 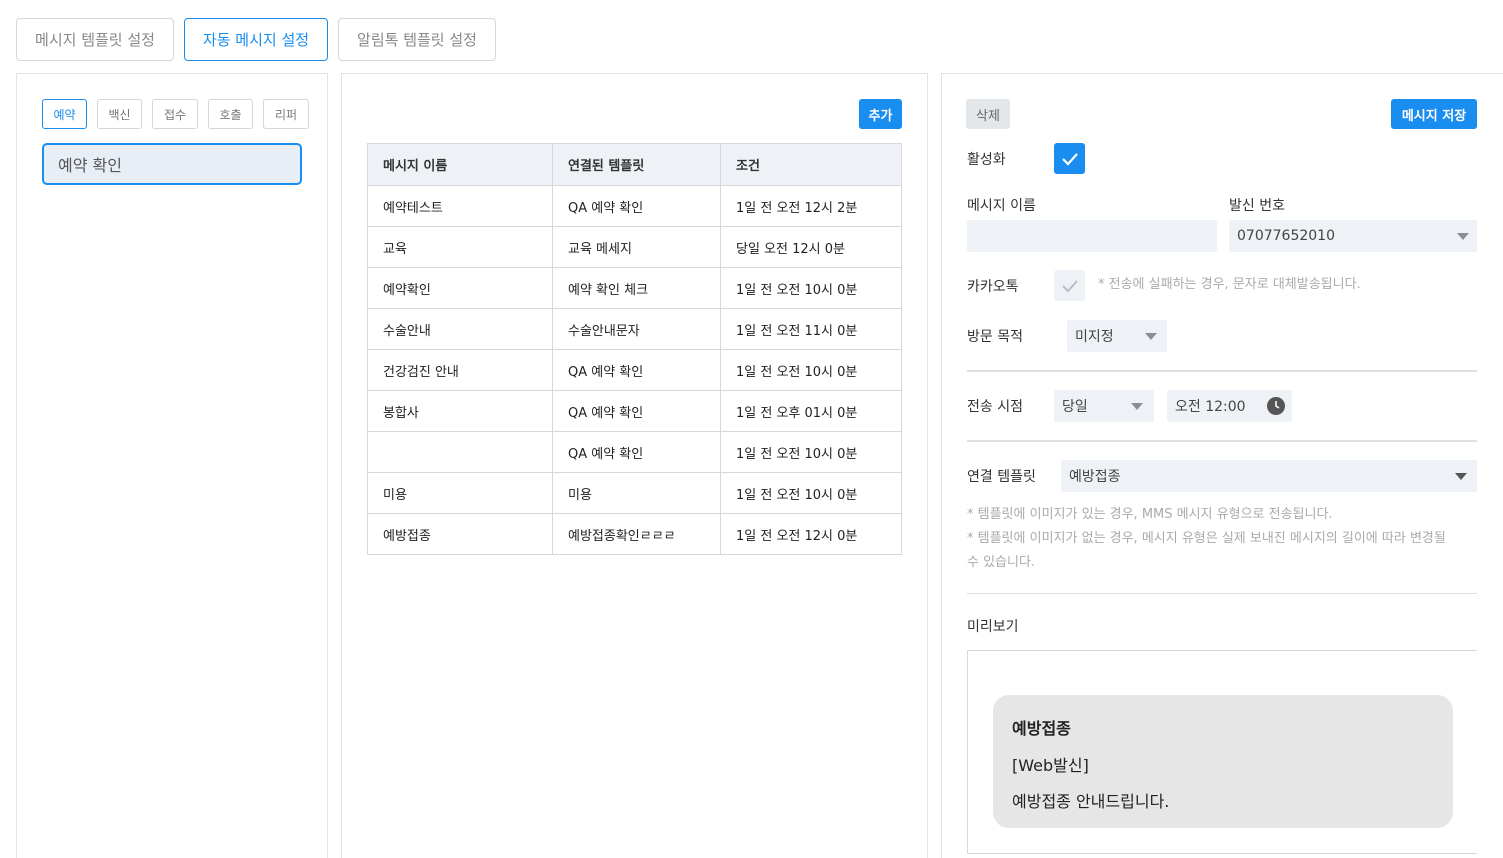 I want to click on category-tab-call: 호출, so click(x=230, y=114).